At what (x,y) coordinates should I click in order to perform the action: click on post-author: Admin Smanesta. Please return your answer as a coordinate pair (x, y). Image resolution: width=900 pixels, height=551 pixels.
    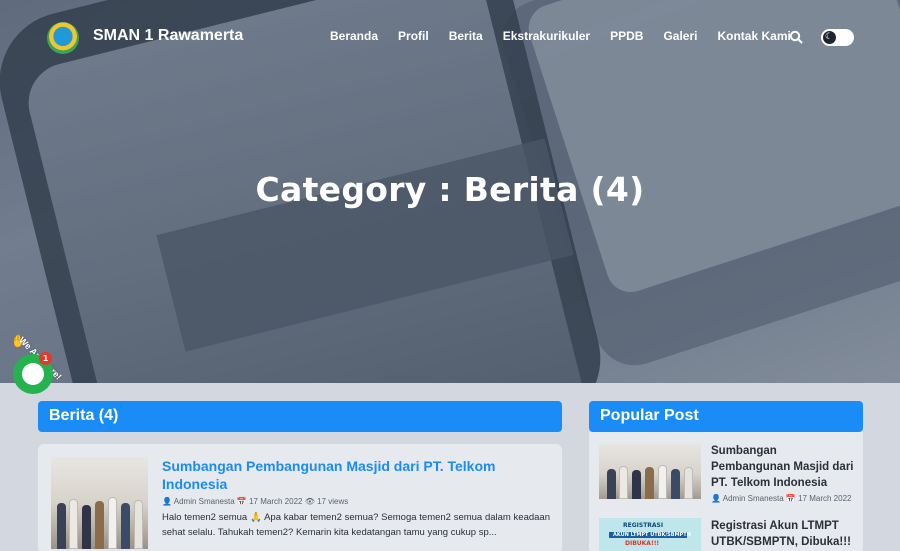
    Looking at the image, I should click on (204, 501).